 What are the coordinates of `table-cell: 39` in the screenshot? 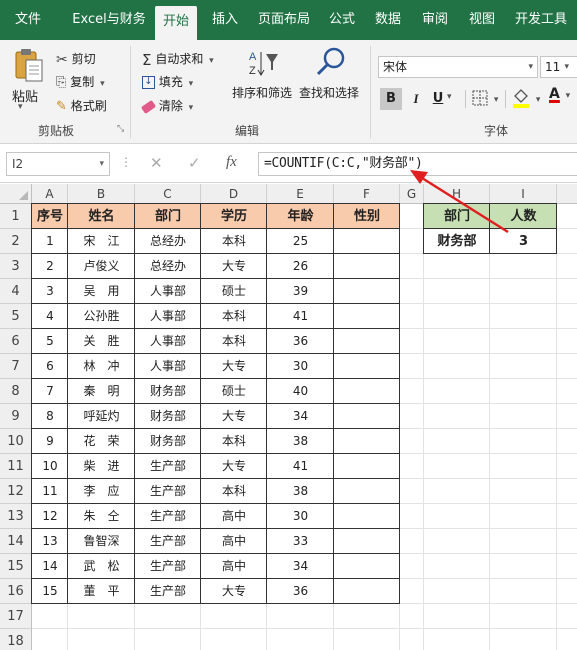 It's located at (300, 291).